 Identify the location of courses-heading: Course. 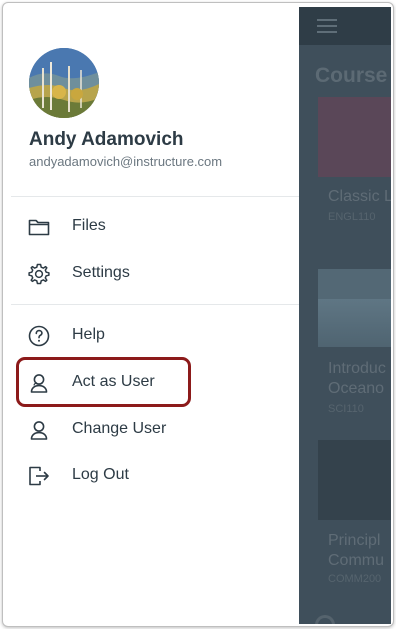
(351, 75).